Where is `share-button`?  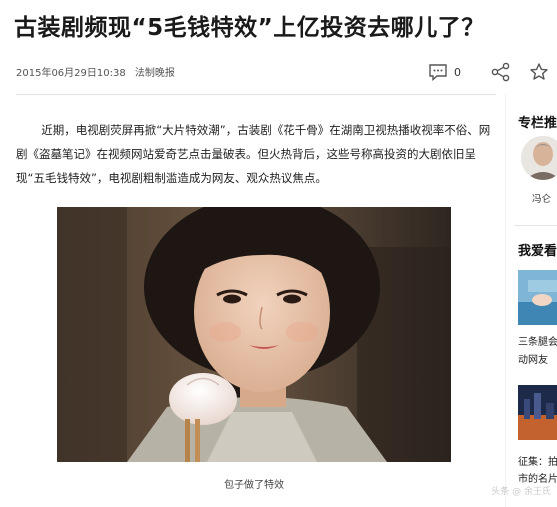
share-button is located at coordinates (501, 72).